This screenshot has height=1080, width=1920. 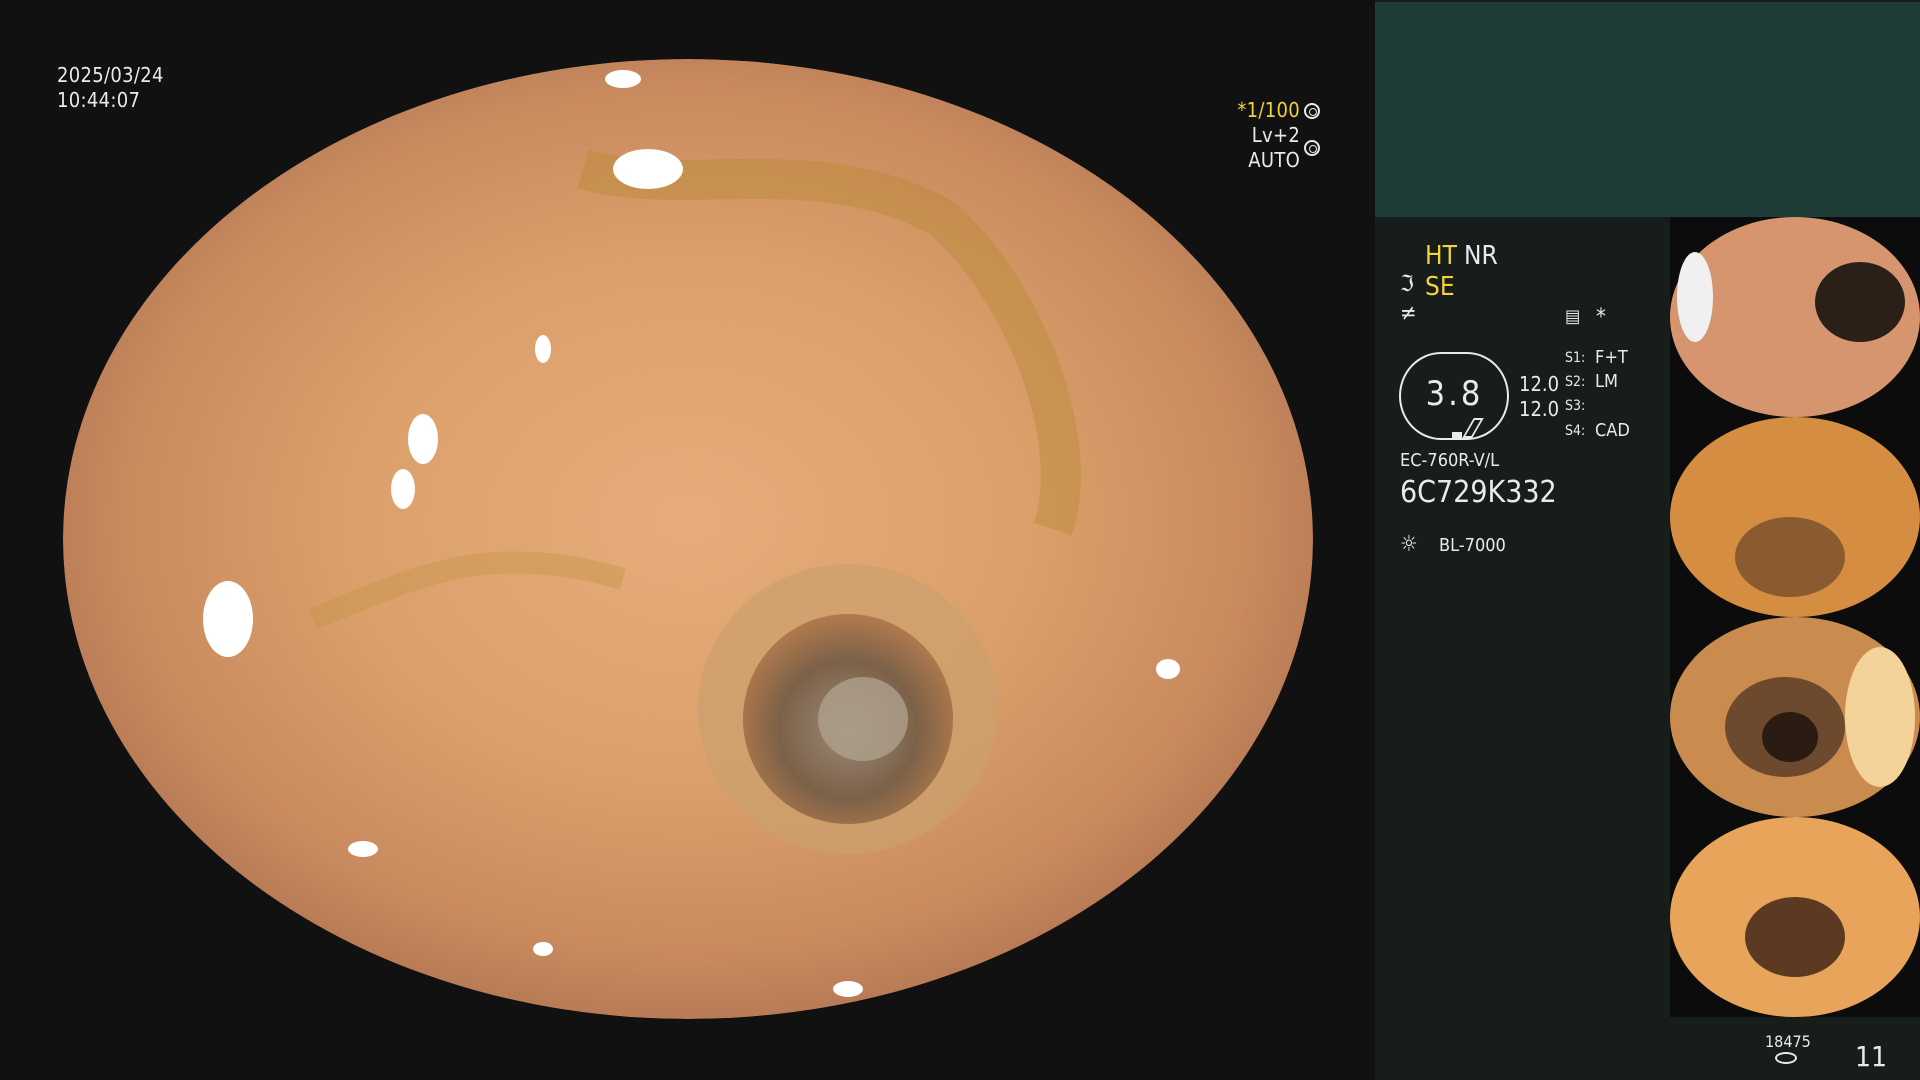 I want to click on disk-icon, so click(x=1786, y=1058).